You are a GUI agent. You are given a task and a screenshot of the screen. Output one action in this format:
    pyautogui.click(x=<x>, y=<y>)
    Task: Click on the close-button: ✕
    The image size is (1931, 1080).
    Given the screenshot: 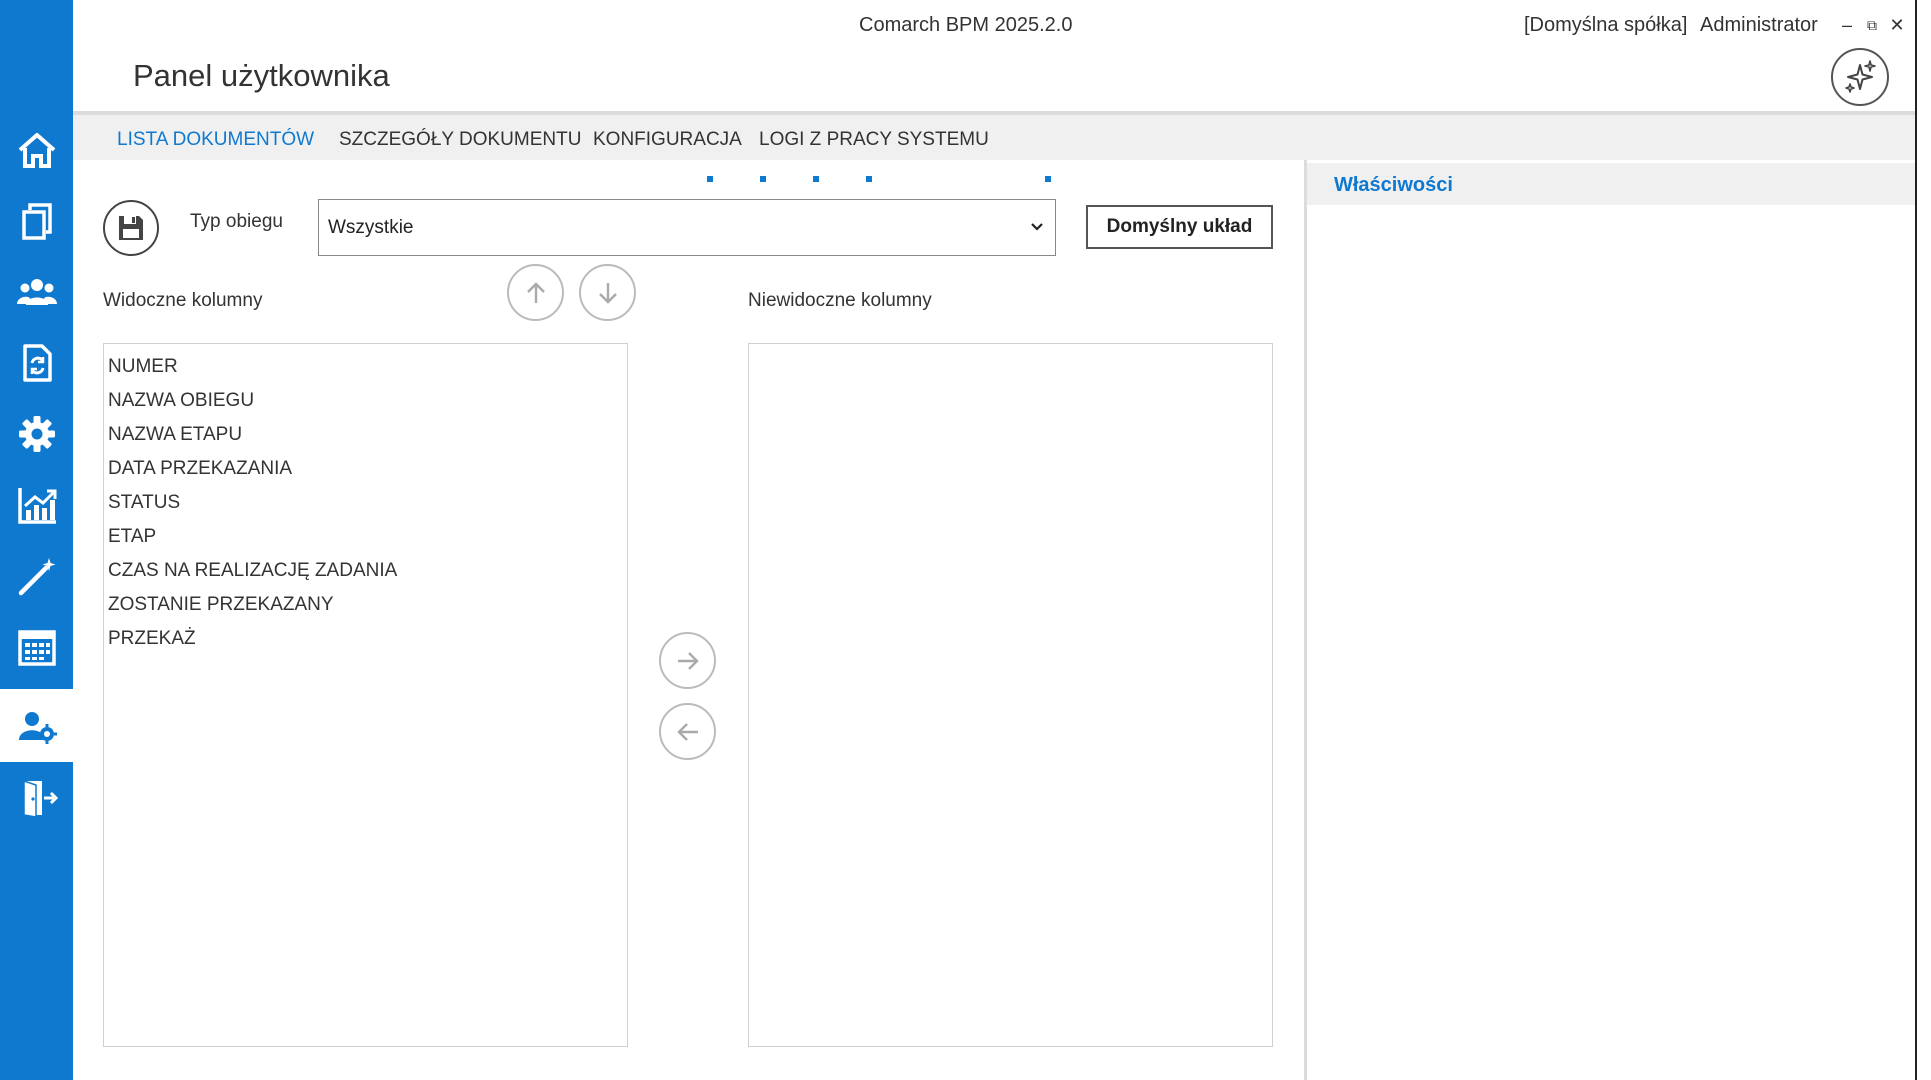 What is the action you would take?
    pyautogui.click(x=1897, y=25)
    